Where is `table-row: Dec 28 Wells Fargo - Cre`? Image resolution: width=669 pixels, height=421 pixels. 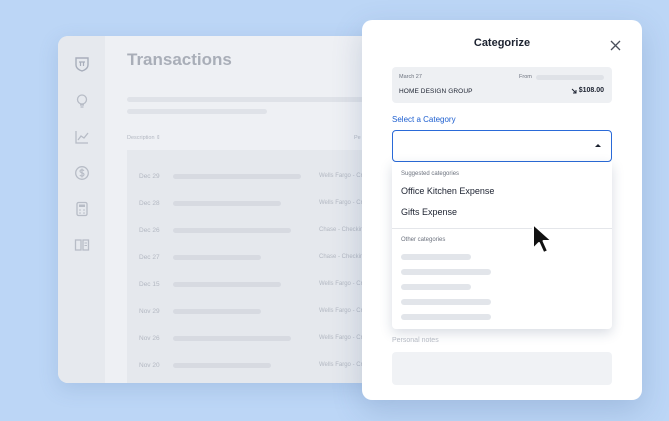
table-row: Dec 28 Wells Fargo - Cre is located at coordinates (257, 204).